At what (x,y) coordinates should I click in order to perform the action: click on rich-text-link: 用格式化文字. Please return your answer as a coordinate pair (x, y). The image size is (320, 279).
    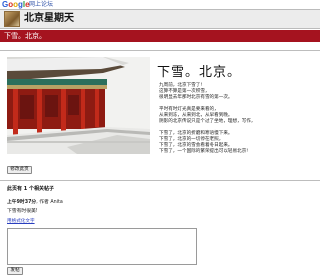
    Looking at the image, I should click on (21, 222).